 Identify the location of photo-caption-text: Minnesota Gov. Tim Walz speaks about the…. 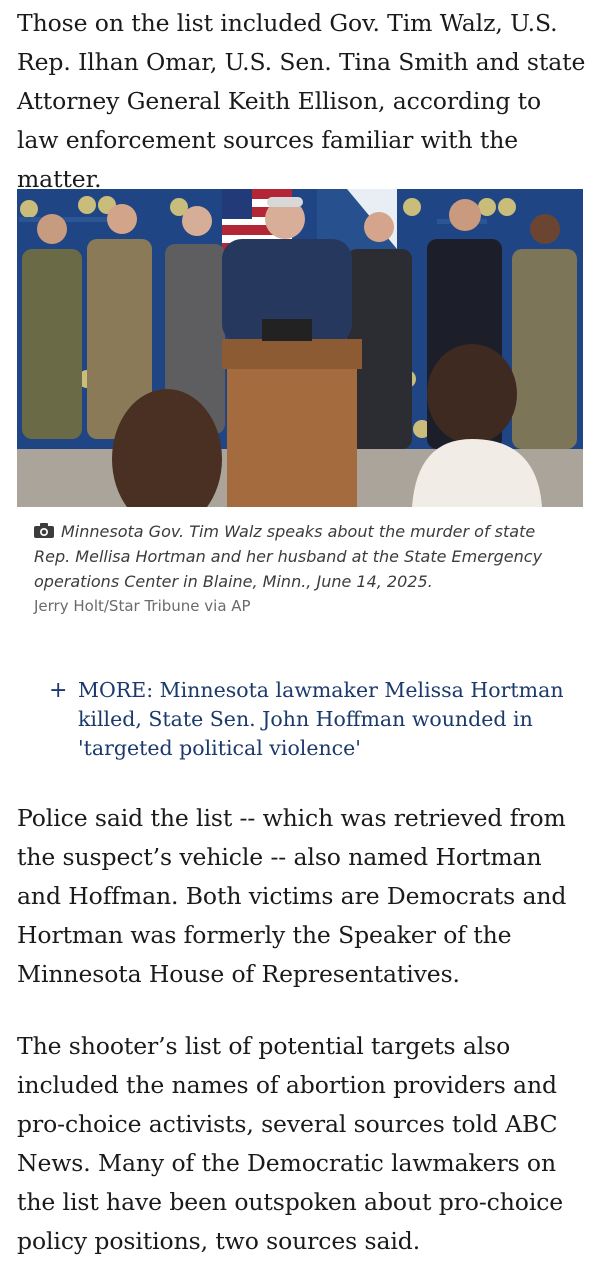
(288, 556).